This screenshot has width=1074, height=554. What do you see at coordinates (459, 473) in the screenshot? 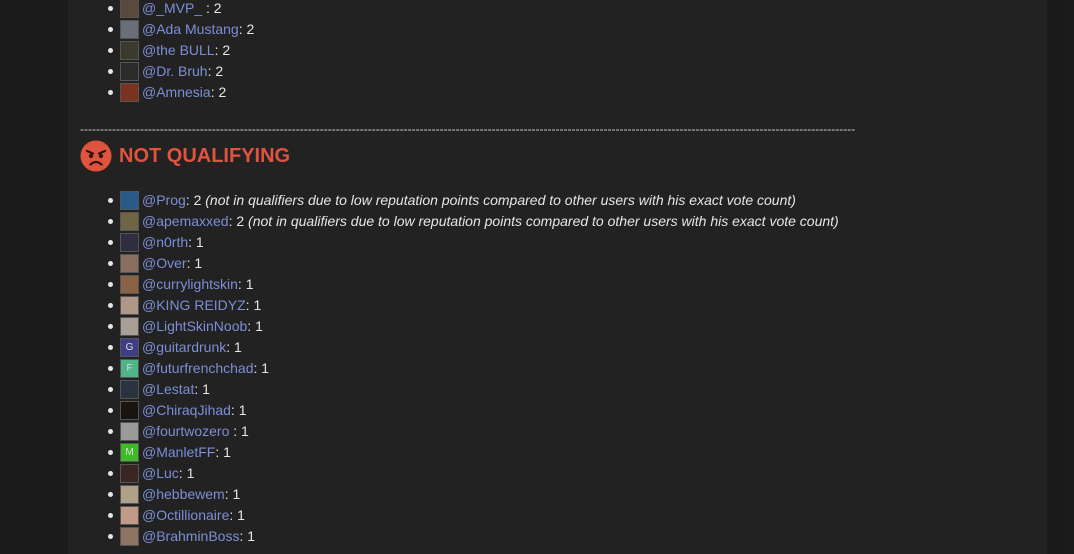
I see `list-item: @Luc: 1` at bounding box center [459, 473].